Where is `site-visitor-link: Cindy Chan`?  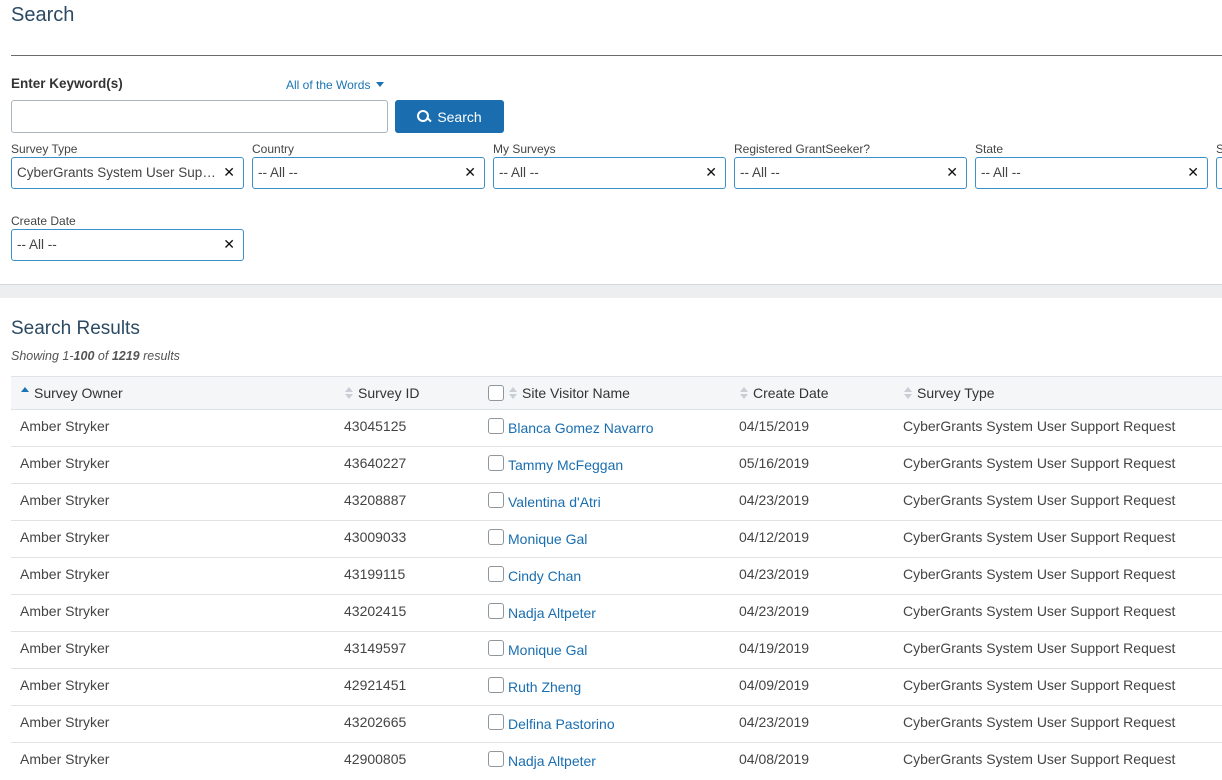 site-visitor-link: Cindy Chan is located at coordinates (544, 576).